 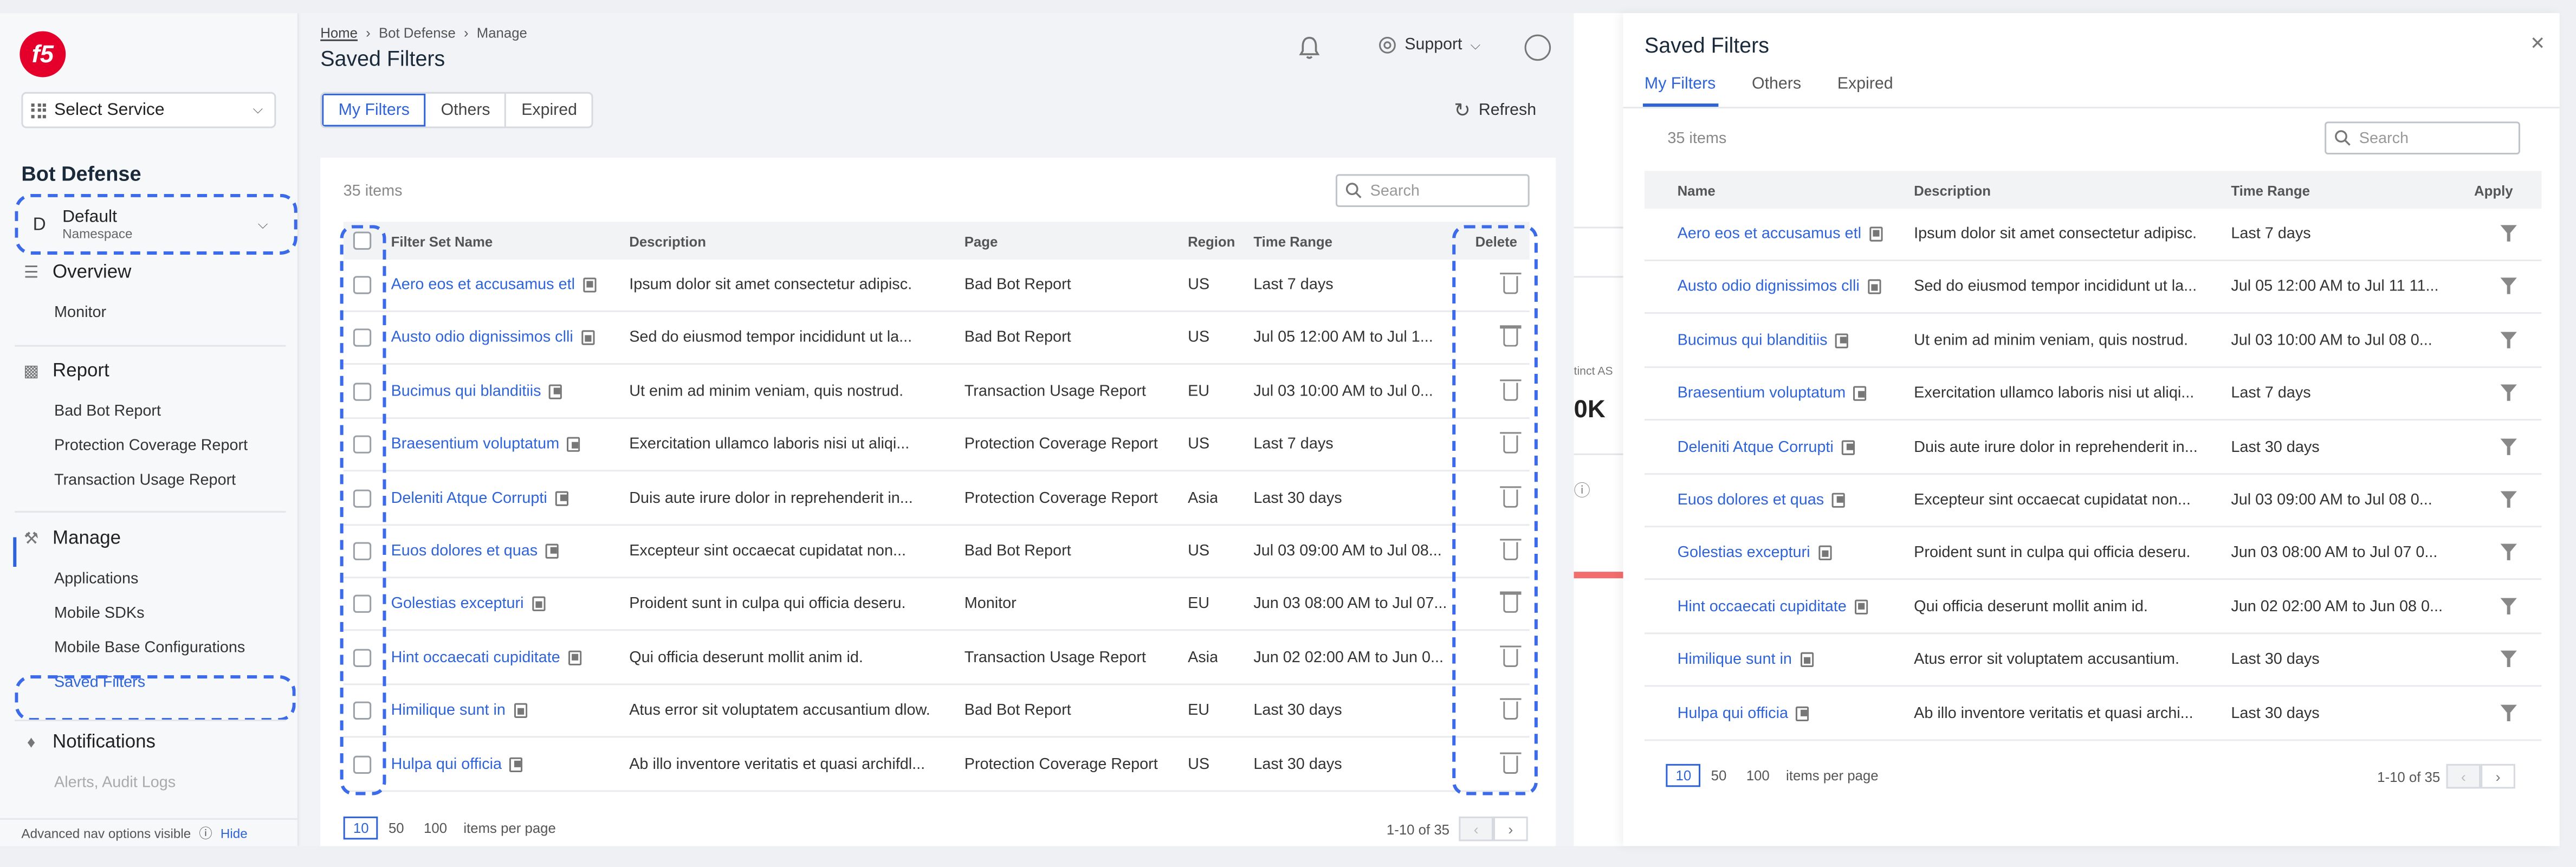 What do you see at coordinates (1495, 110) in the screenshot?
I see `refresh-button: ↻ Refresh` at bounding box center [1495, 110].